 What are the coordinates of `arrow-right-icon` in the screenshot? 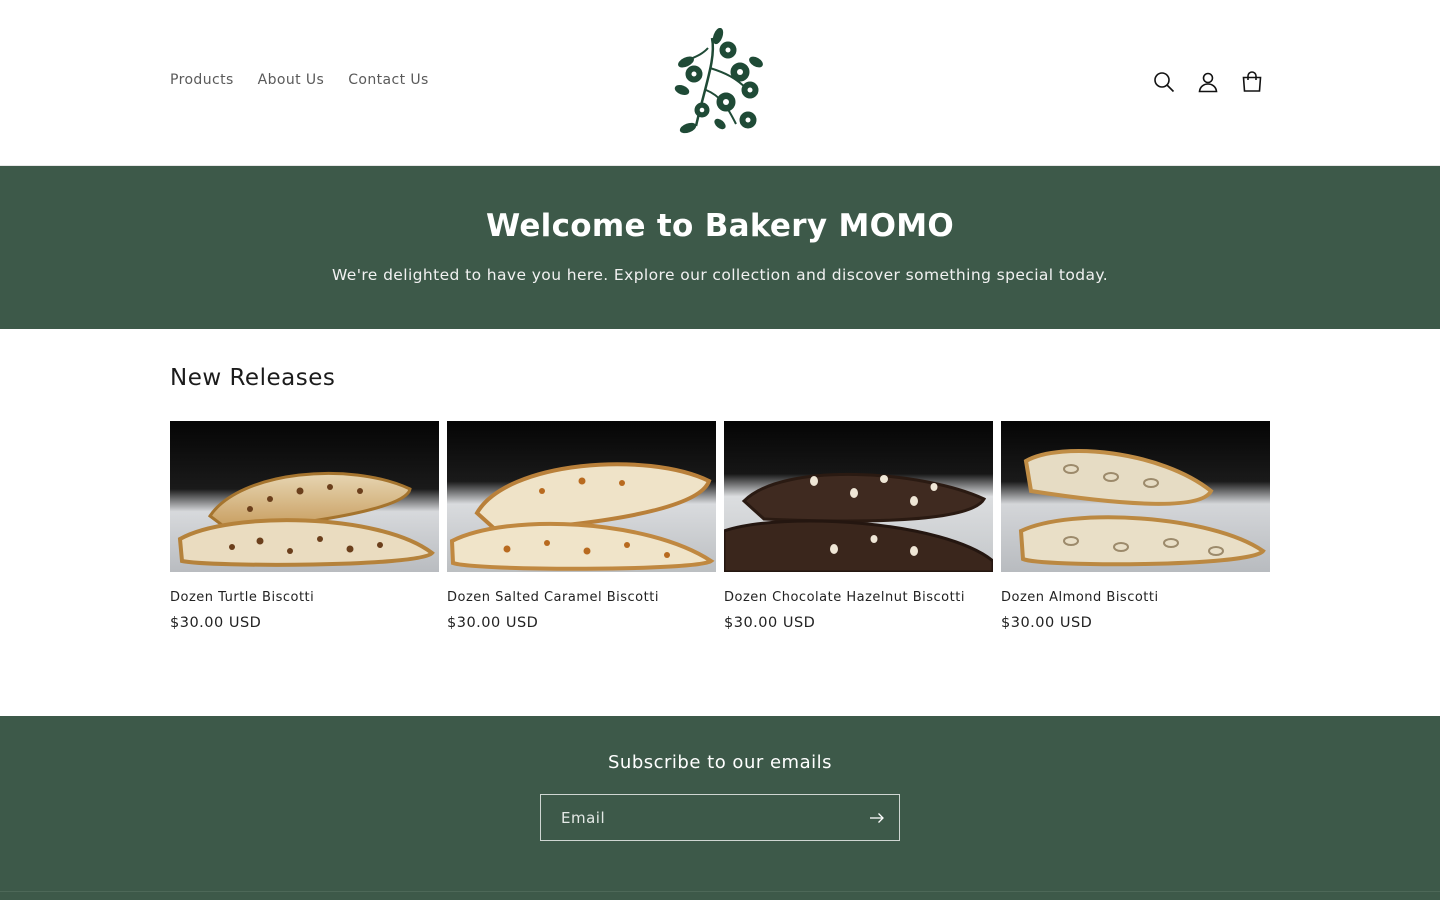 It's located at (877, 817).